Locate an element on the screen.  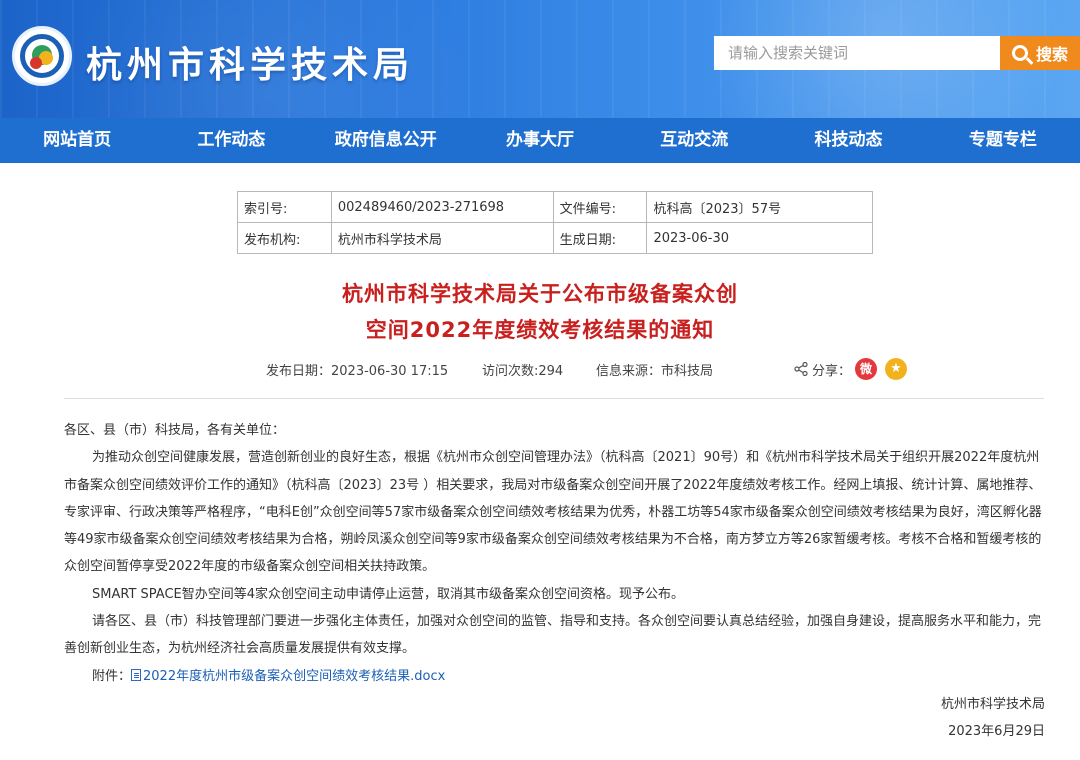
attachment-link: 2022年度杭州市级备案众创空间绩效考核结果.docx is located at coordinates (294, 676).